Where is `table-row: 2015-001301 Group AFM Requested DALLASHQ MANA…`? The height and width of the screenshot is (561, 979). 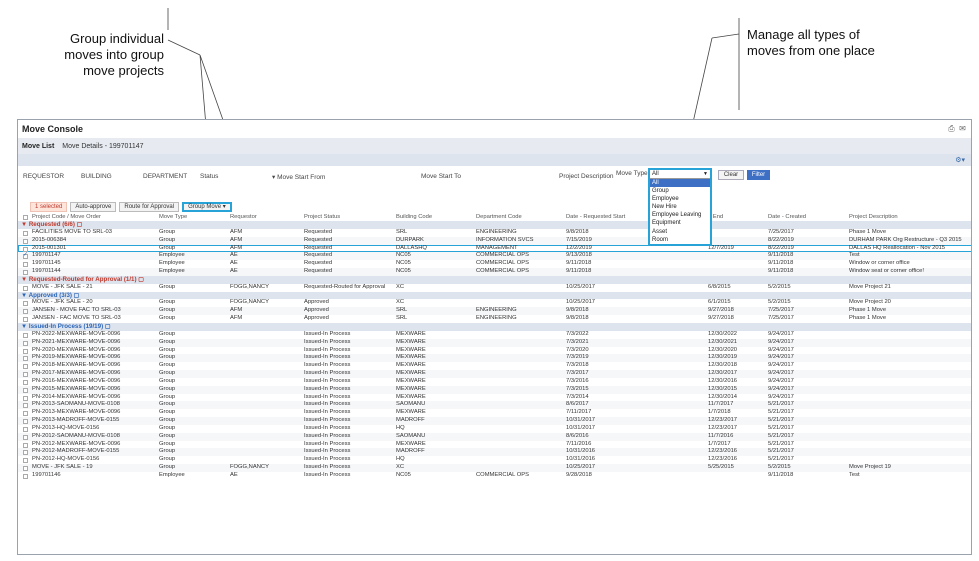
table-row: 2015-001301 Group AFM Requested DALLASHQ MANA… is located at coordinates (494, 248).